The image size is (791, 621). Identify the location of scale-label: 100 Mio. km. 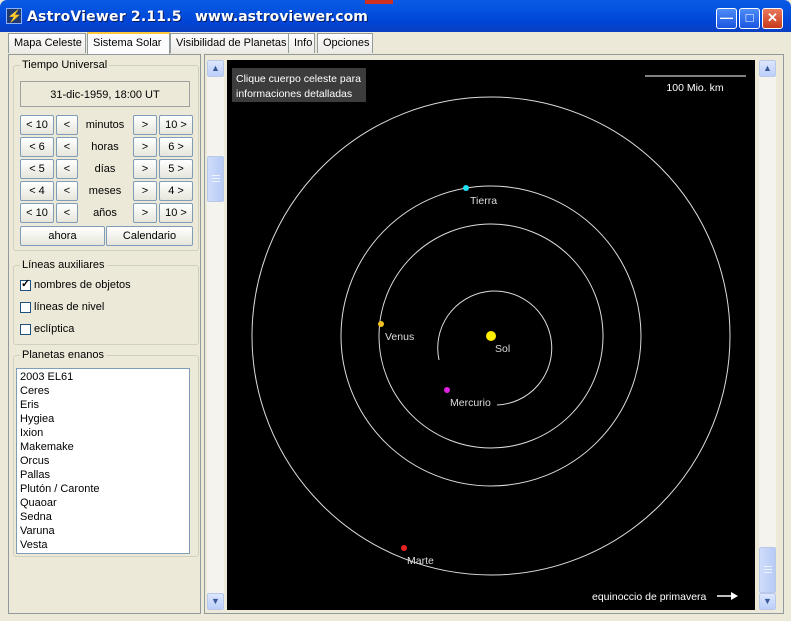
(694, 88).